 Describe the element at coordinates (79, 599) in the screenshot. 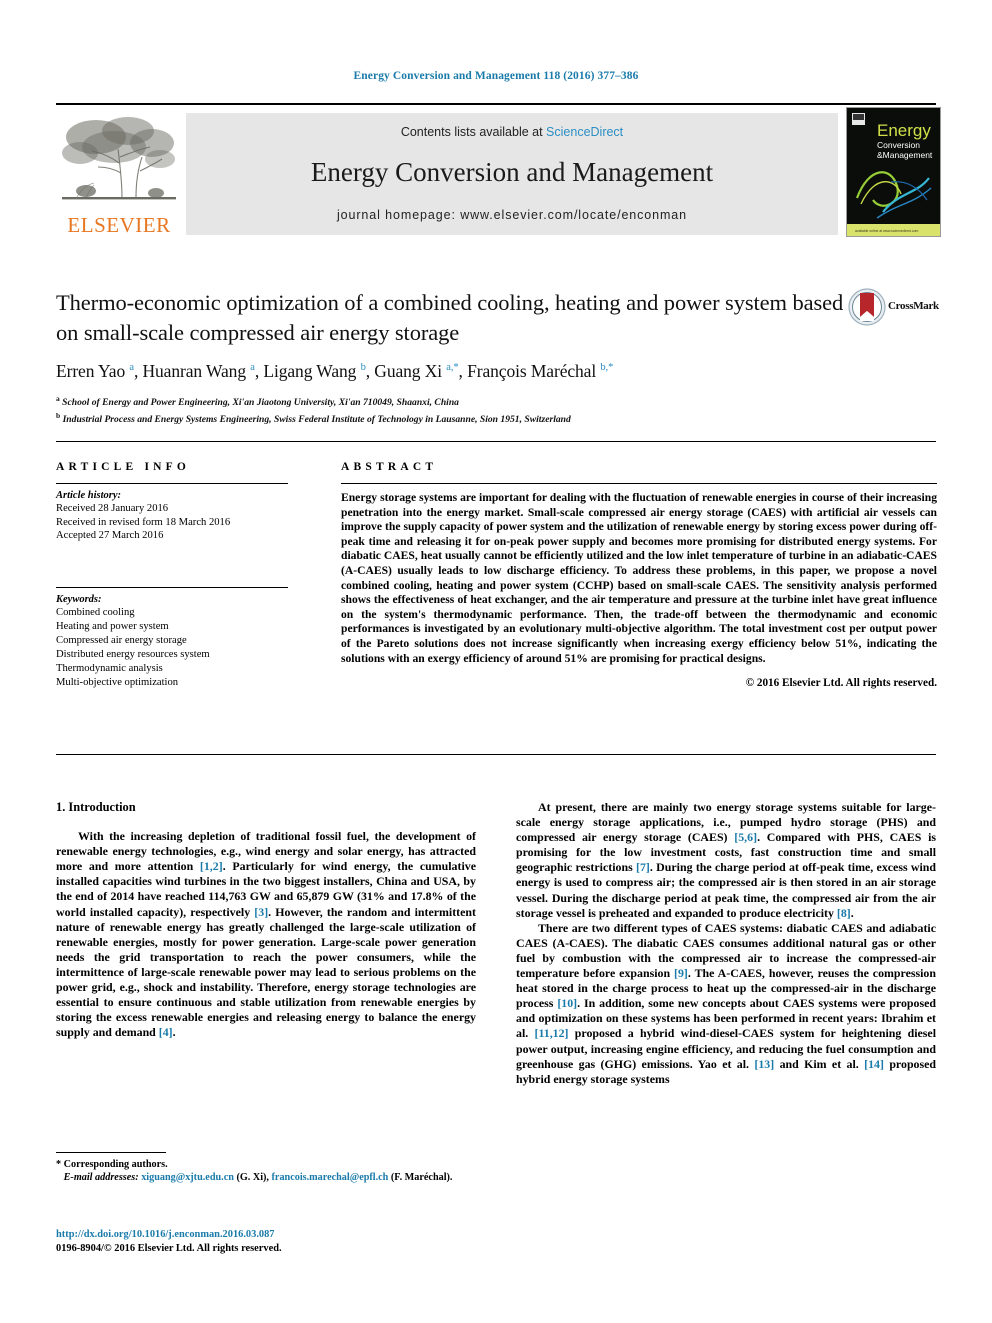

I see `keywords-label: Keywords:` at that location.